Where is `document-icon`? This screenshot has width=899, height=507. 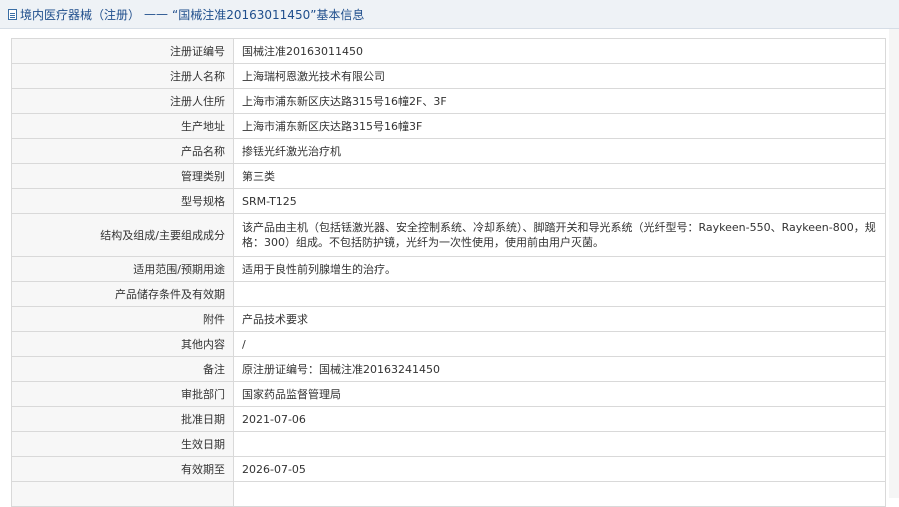 document-icon is located at coordinates (12, 14).